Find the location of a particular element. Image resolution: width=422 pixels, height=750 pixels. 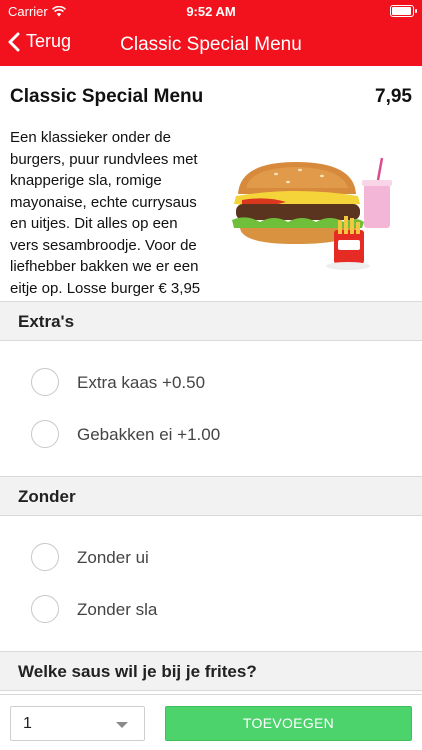

option-zonder-sla: Zonder sla is located at coordinates (211, 610).